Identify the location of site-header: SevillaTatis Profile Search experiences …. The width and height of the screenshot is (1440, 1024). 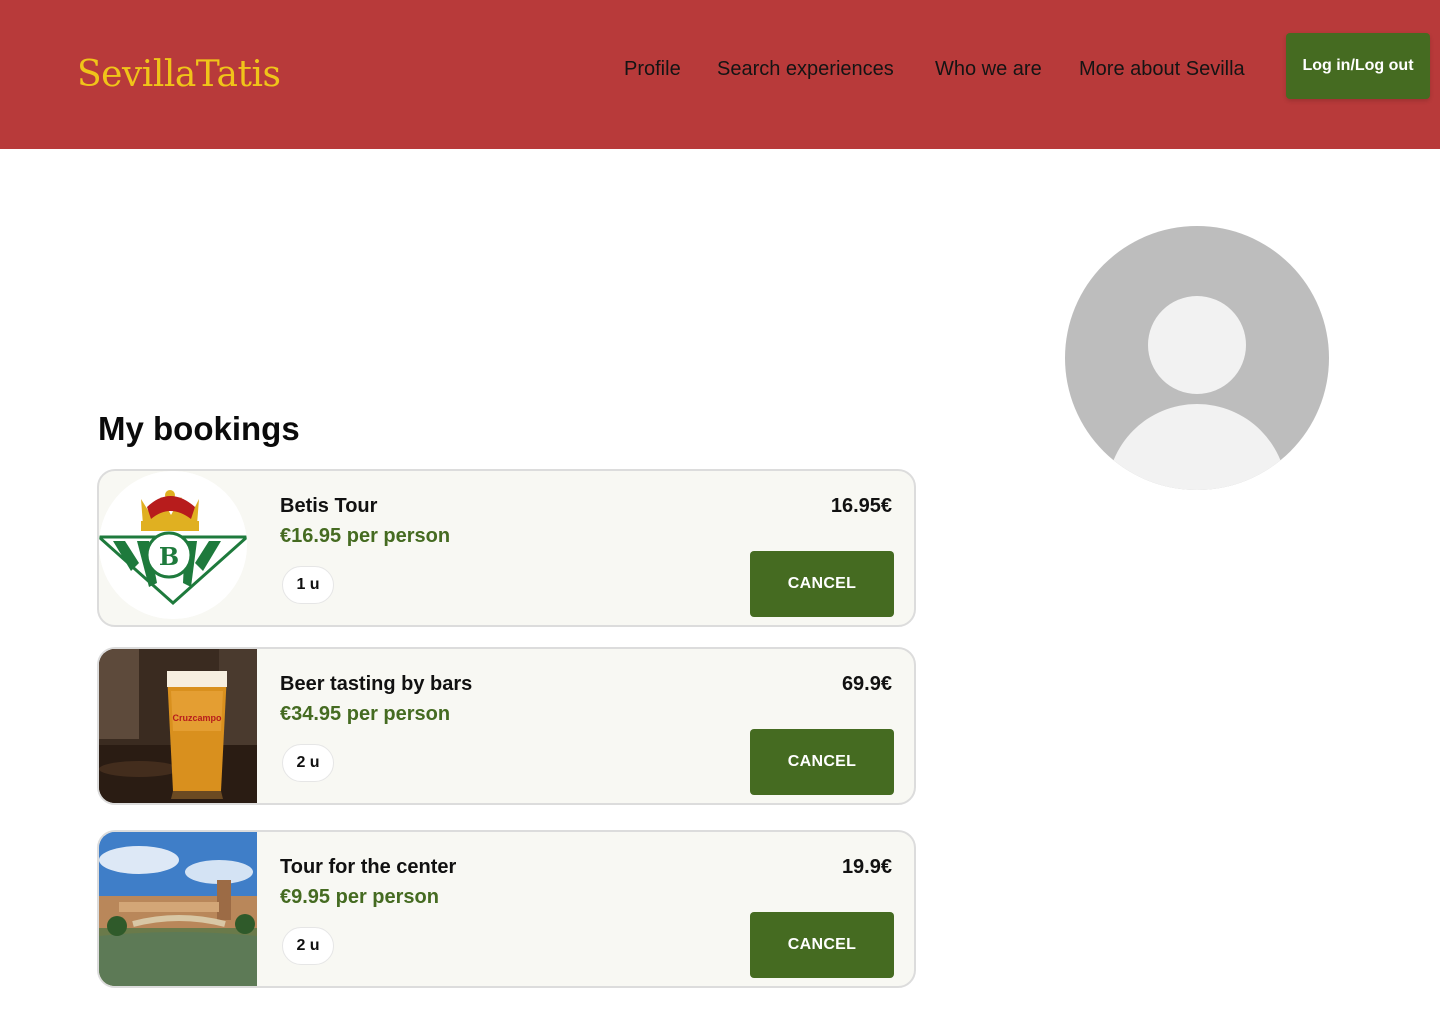
(720, 74).